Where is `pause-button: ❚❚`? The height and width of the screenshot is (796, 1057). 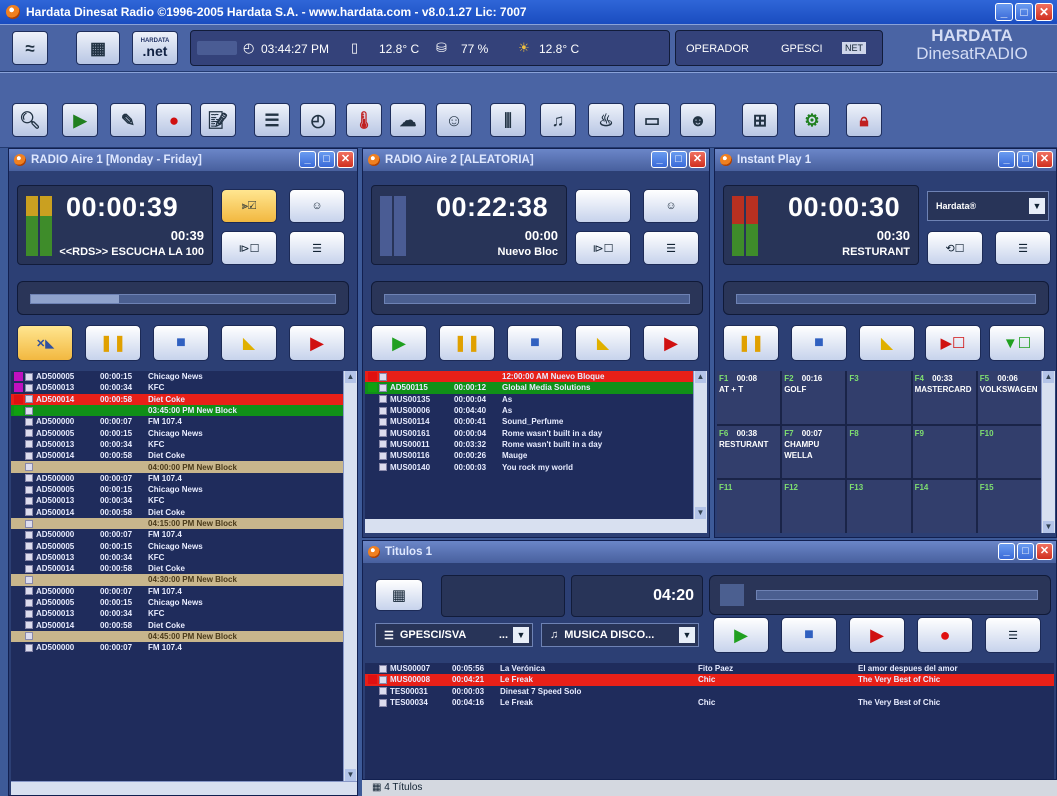
pause-button: ❚❚ is located at coordinates (467, 343).